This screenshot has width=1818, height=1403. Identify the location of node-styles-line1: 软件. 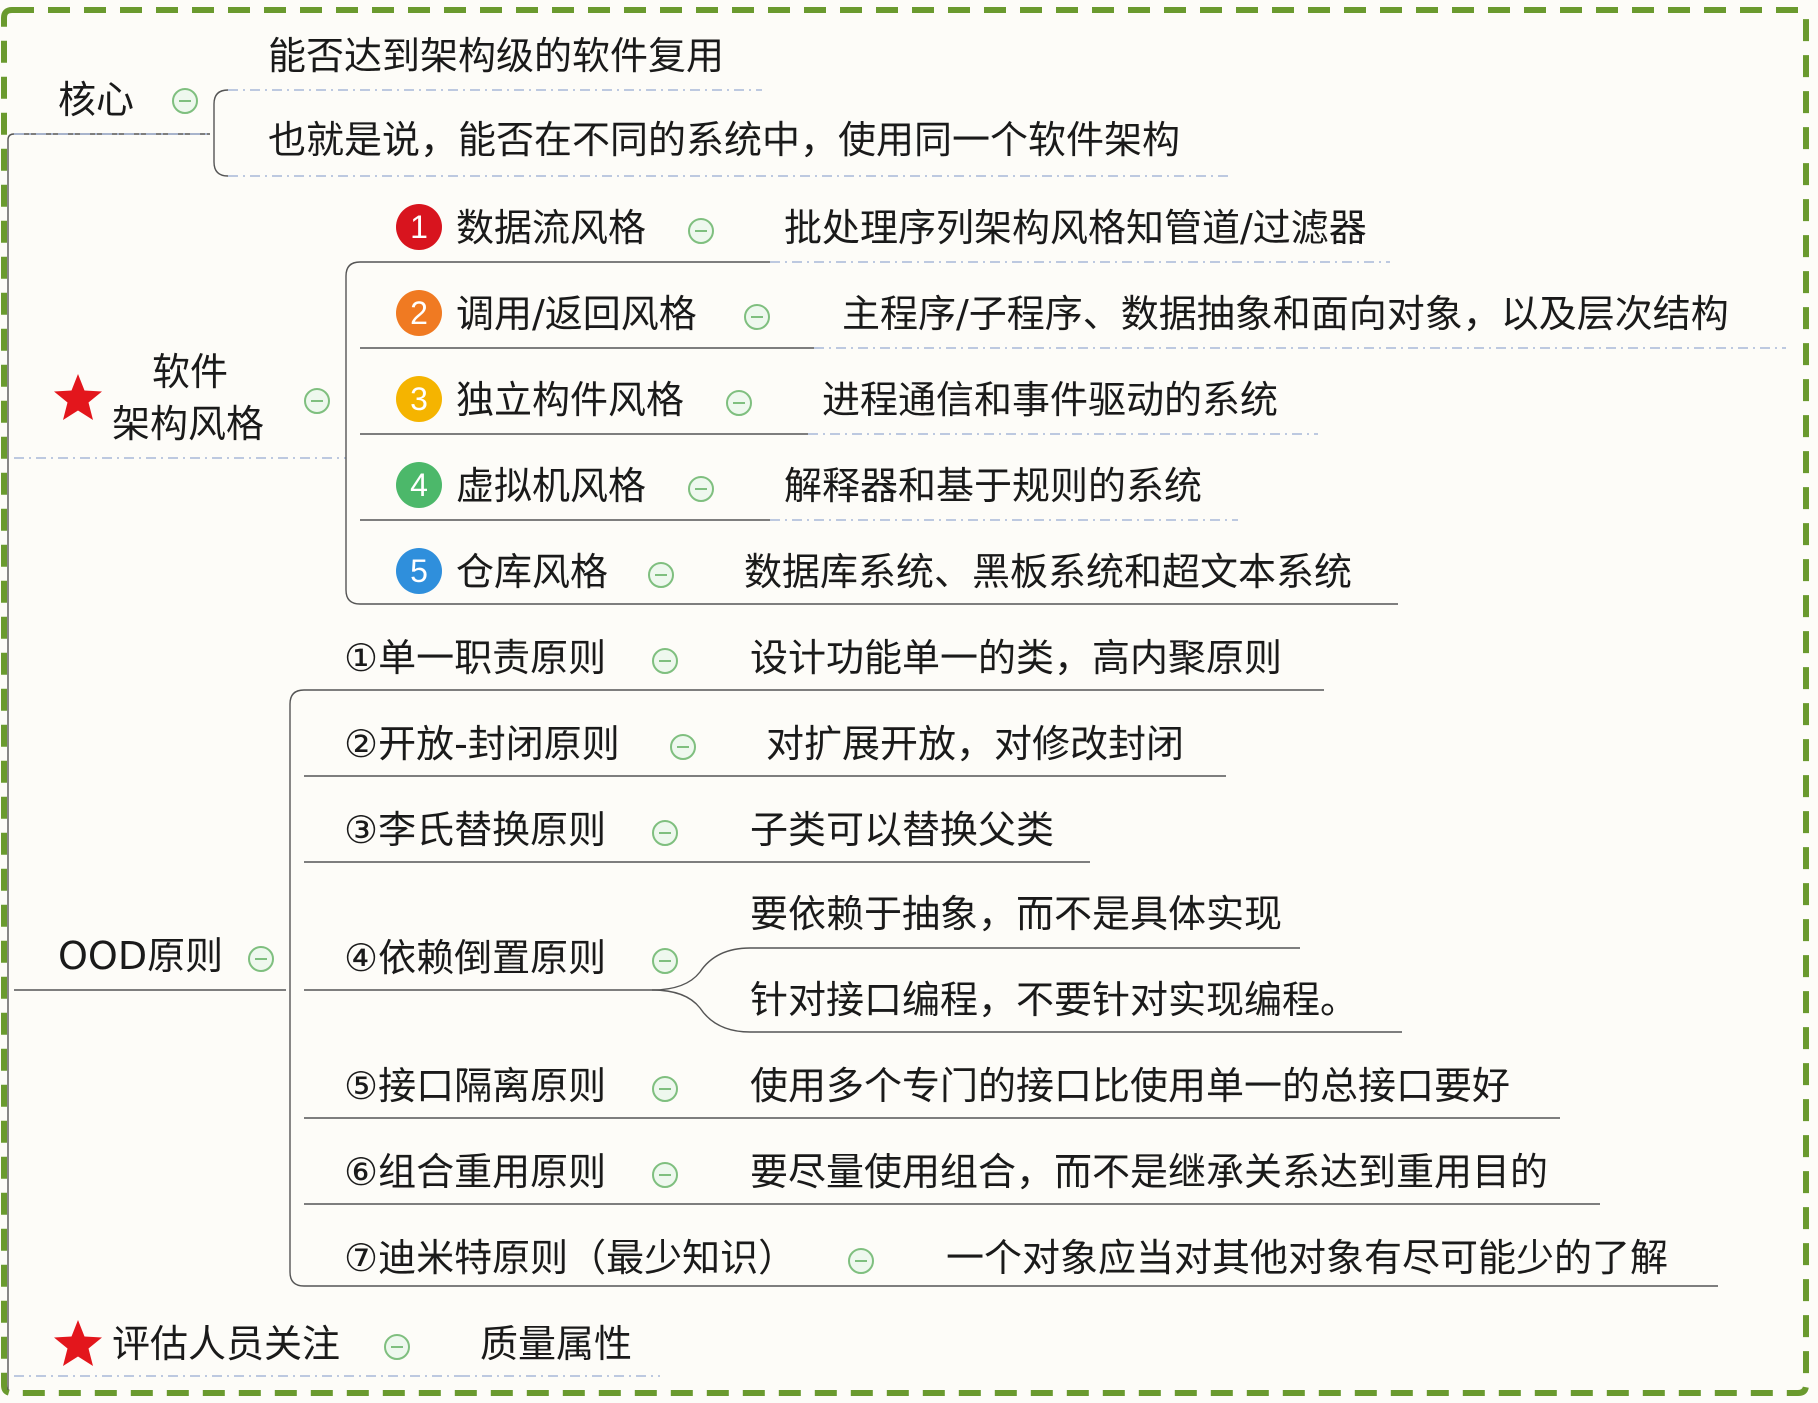
(190, 373).